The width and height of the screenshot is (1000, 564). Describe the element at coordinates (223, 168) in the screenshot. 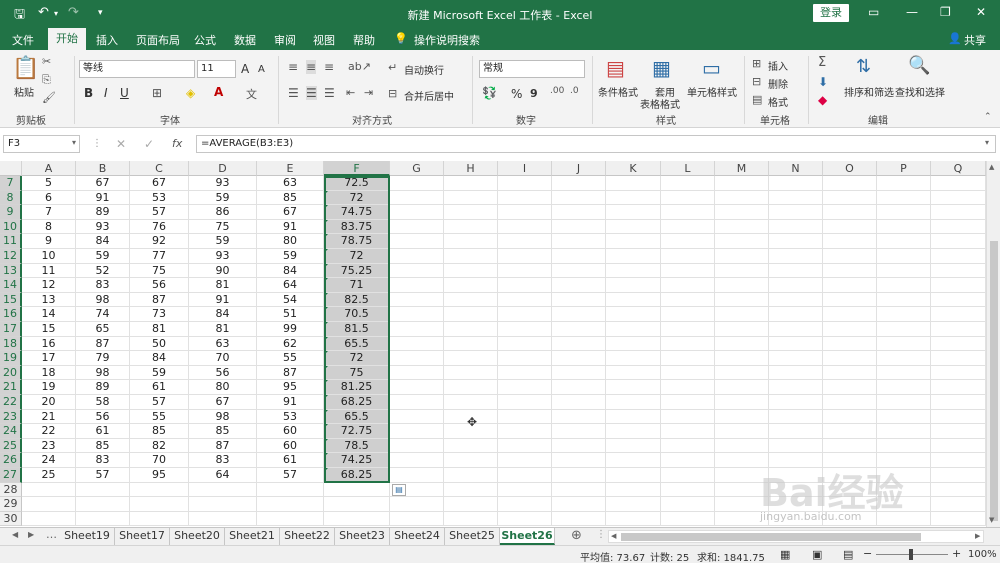

I see `column-header-d: D` at that location.